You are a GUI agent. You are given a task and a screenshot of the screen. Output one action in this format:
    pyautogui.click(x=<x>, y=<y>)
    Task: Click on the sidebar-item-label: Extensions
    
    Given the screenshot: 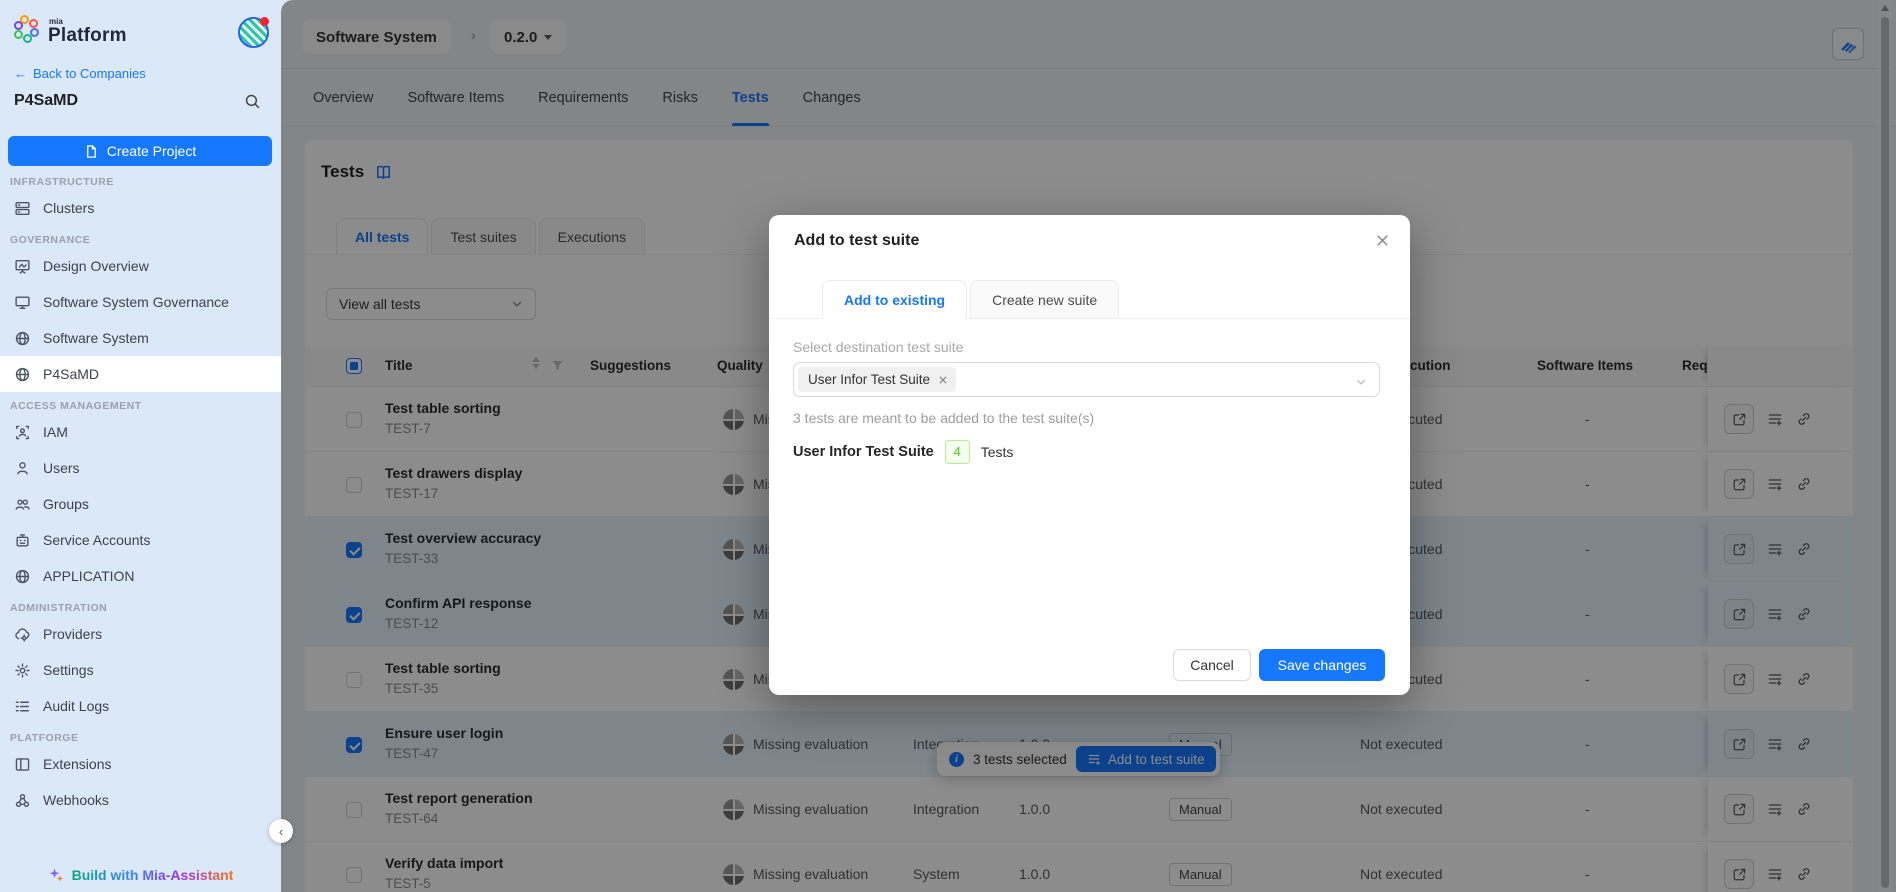 What is the action you would take?
    pyautogui.click(x=77, y=764)
    